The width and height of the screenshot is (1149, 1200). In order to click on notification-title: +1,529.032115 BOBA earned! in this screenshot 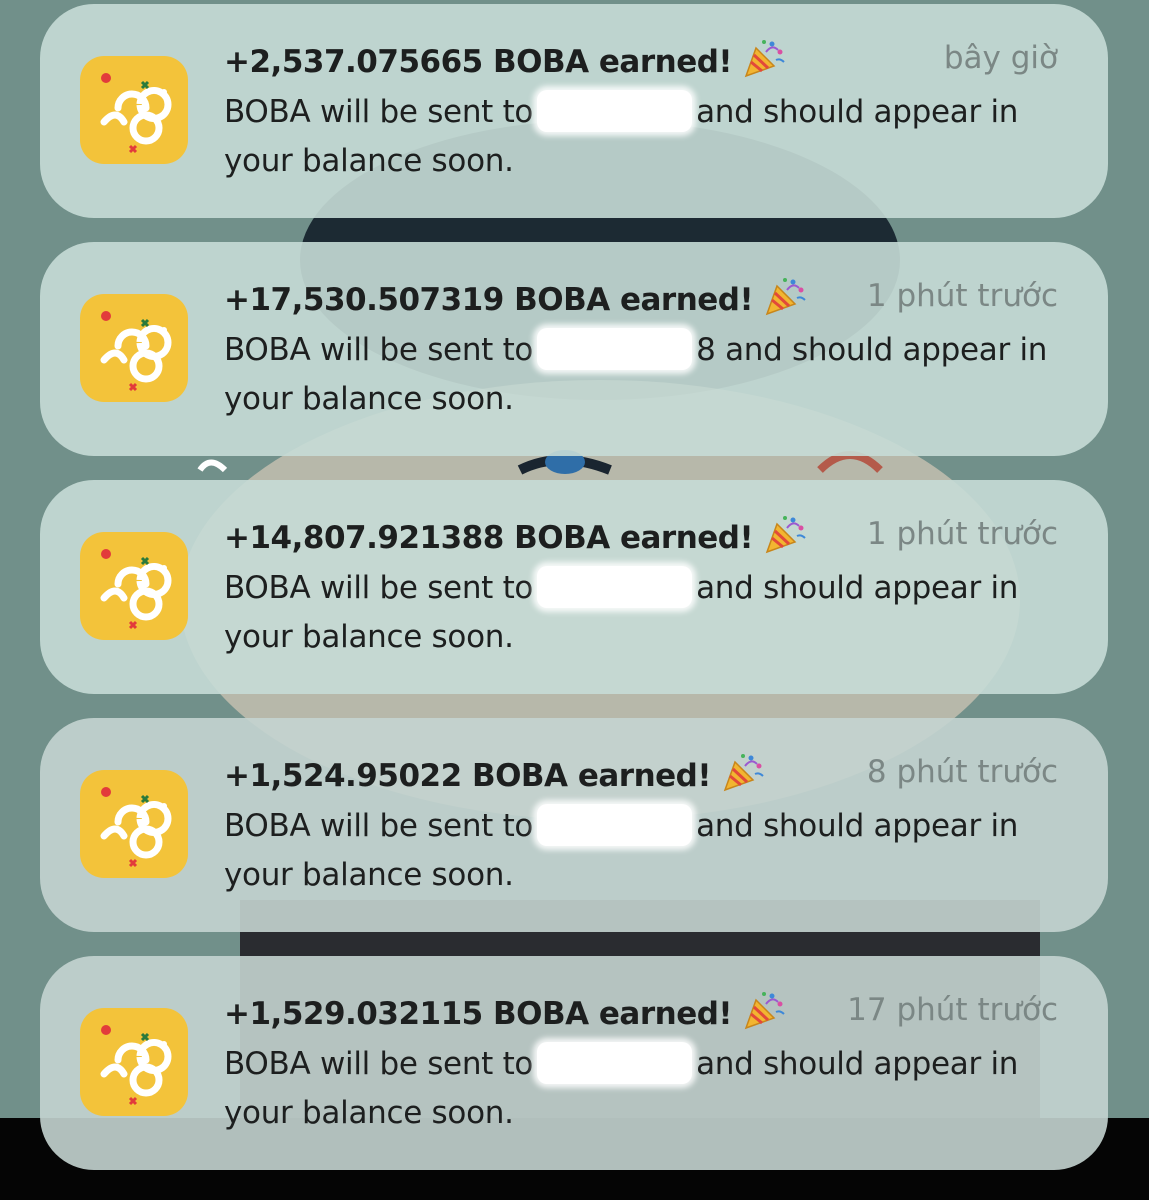, I will do `click(505, 1014)`.